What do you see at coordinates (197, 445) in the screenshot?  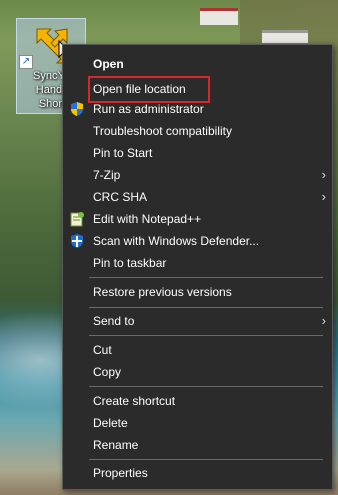 I see `menu-item-rename: Rename` at bounding box center [197, 445].